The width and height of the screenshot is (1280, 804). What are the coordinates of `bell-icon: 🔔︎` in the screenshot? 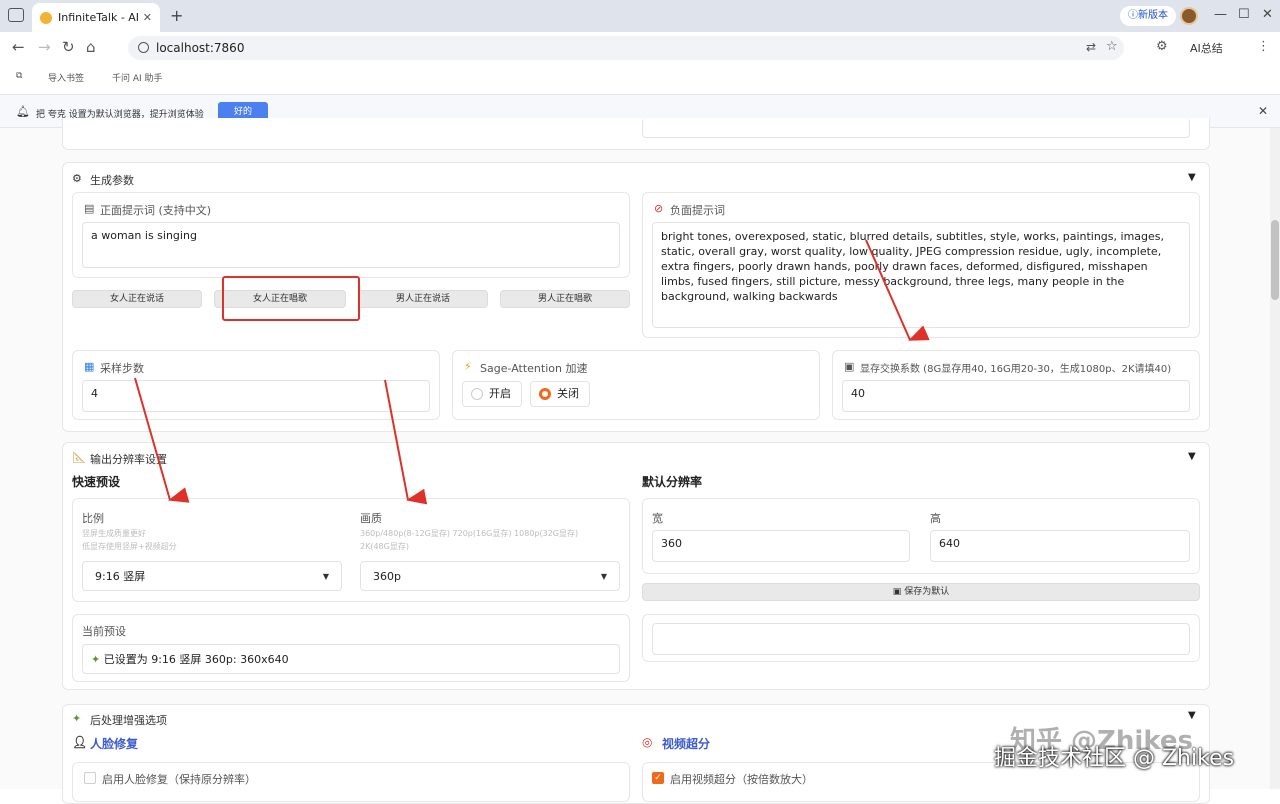 It's located at (23, 111).